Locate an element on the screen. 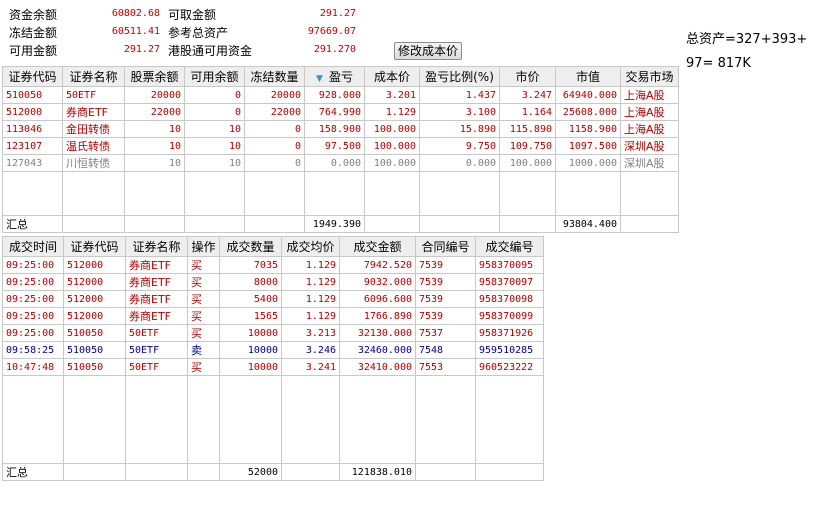 Image resolution: width=826 pixels, height=515 pixels. cell-qty: 10000 is located at coordinates (250, 333).